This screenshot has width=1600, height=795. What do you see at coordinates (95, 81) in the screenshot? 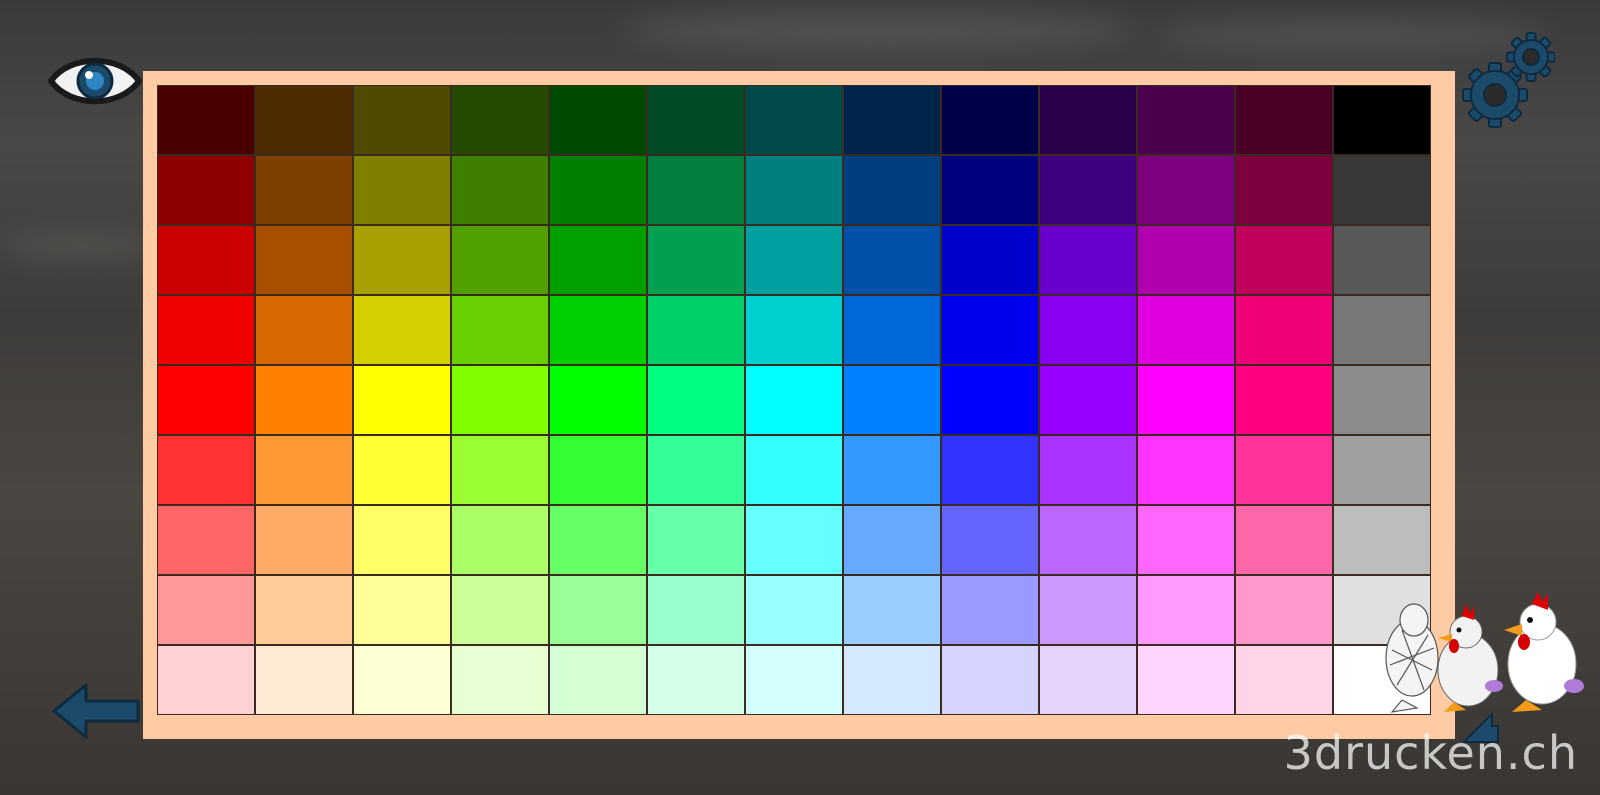
I see `view-toggle-button` at bounding box center [95, 81].